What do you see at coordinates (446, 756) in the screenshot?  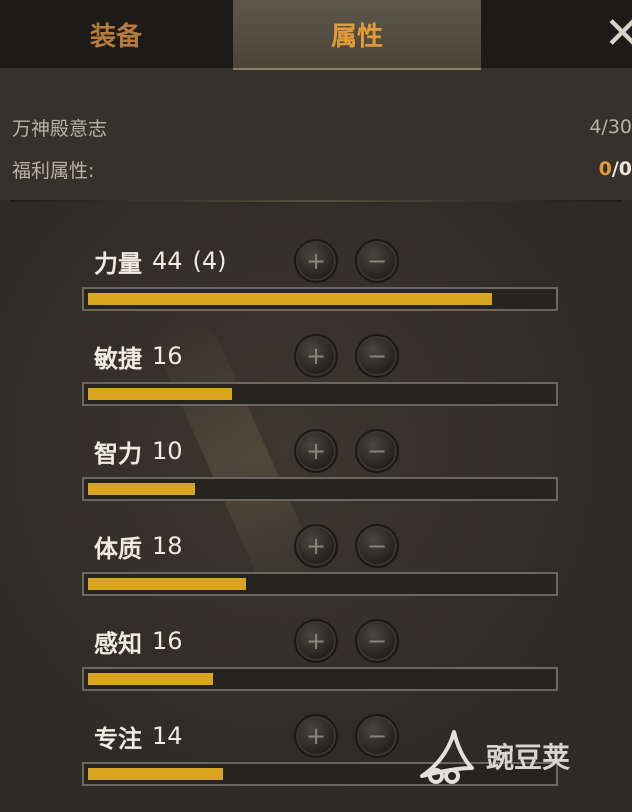 I see `wandoujia-logo-icon` at bounding box center [446, 756].